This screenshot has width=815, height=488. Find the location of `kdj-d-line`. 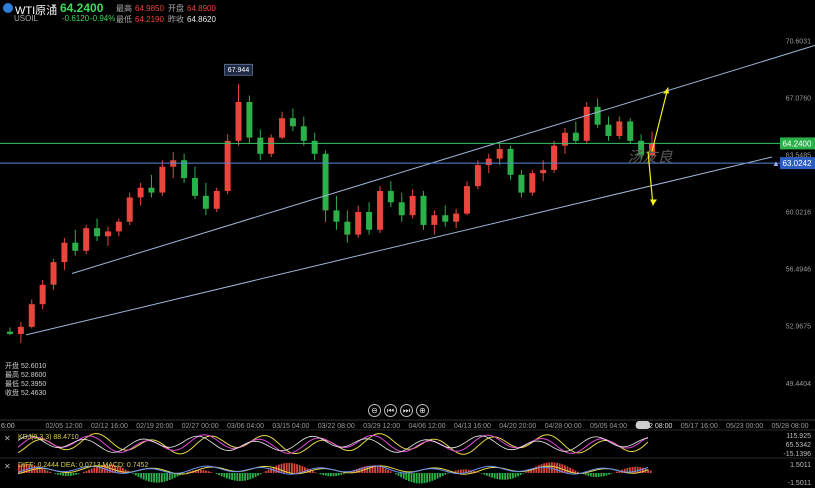

kdj-d-line is located at coordinates (333, 444).